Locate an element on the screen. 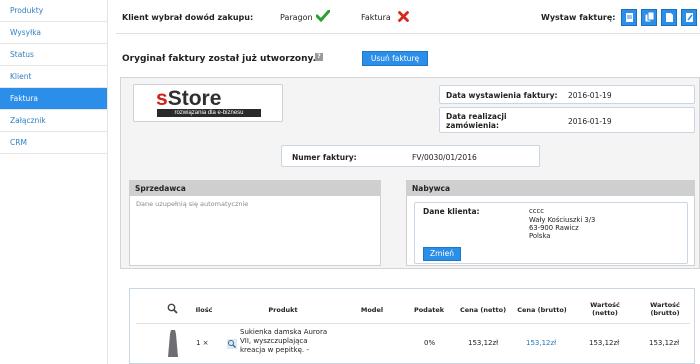  issue-invoice-label: Wystaw fakturę: is located at coordinates (578, 17).